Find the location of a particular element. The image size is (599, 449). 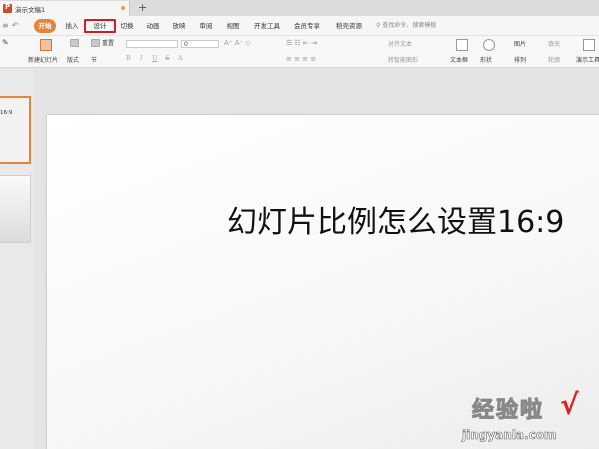

menu-home: 开始 is located at coordinates (45, 26).